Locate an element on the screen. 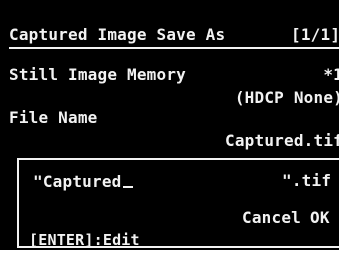  title-divider is located at coordinates (174, 48).